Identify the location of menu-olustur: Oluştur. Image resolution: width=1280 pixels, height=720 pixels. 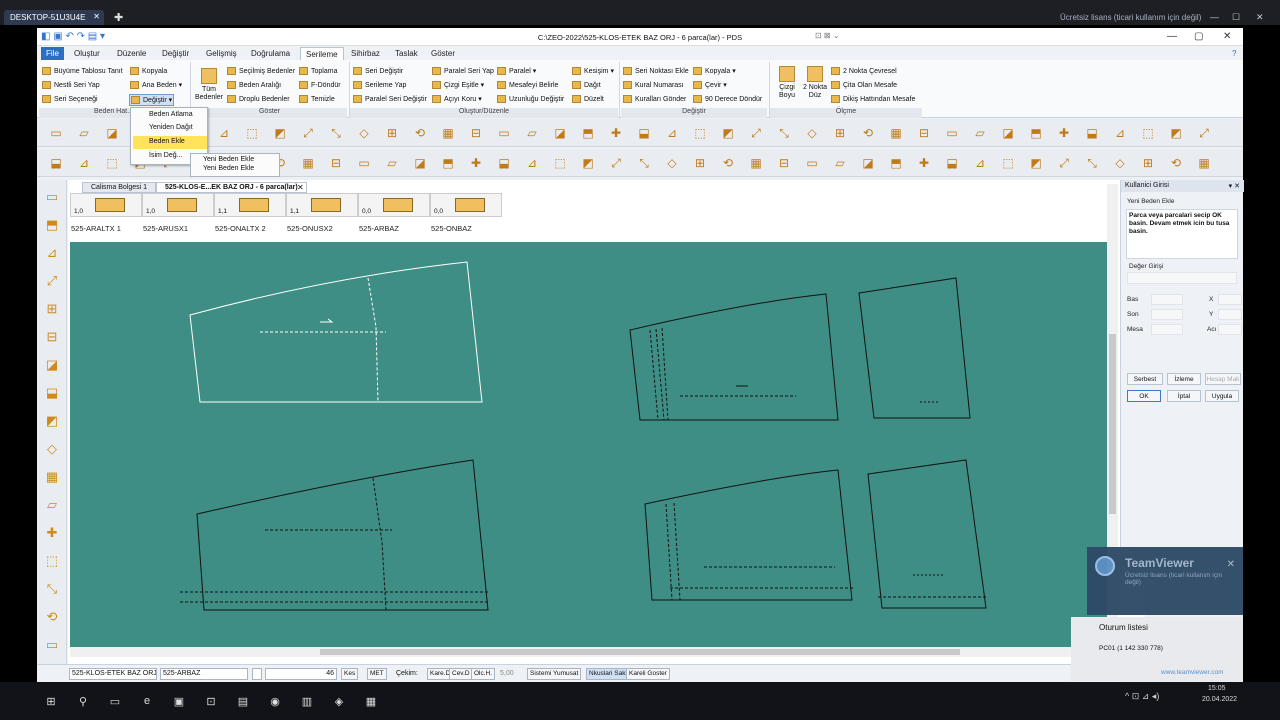
(87, 53).